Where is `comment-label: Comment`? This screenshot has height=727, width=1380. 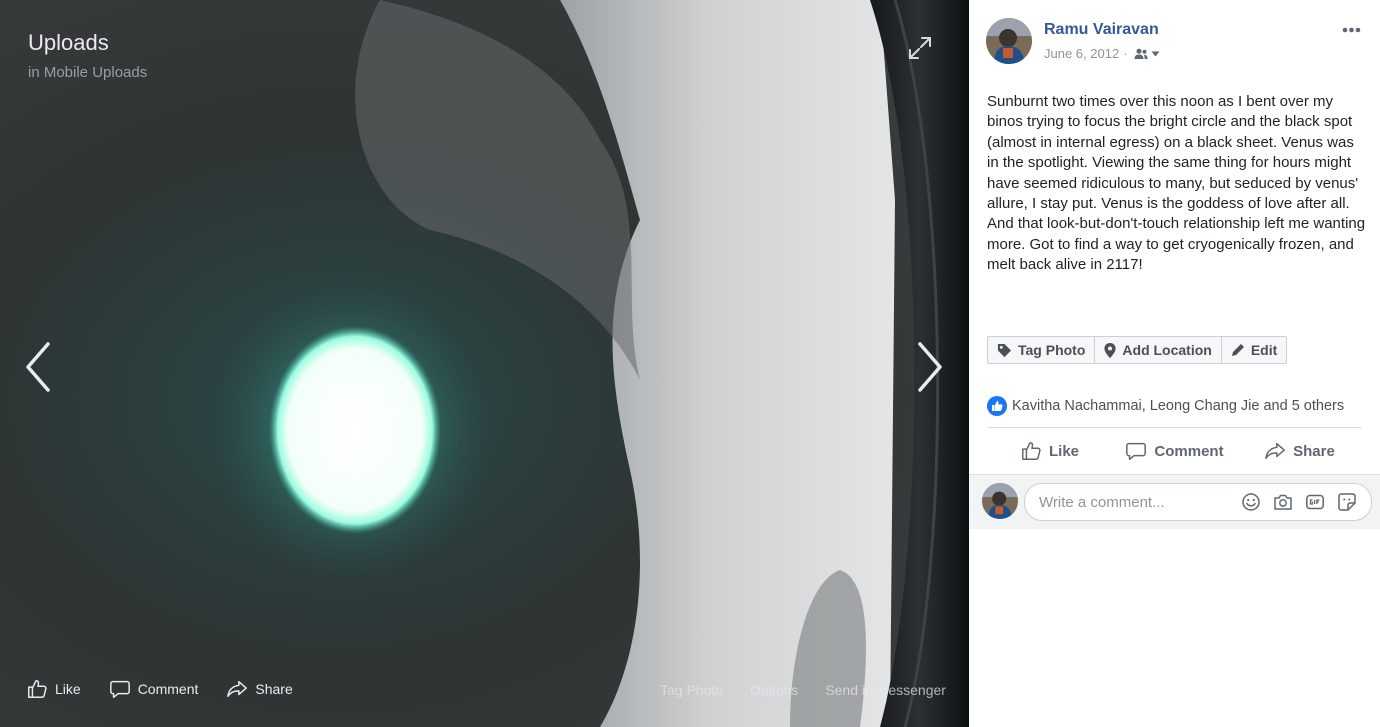
comment-label: Comment is located at coordinates (1189, 451).